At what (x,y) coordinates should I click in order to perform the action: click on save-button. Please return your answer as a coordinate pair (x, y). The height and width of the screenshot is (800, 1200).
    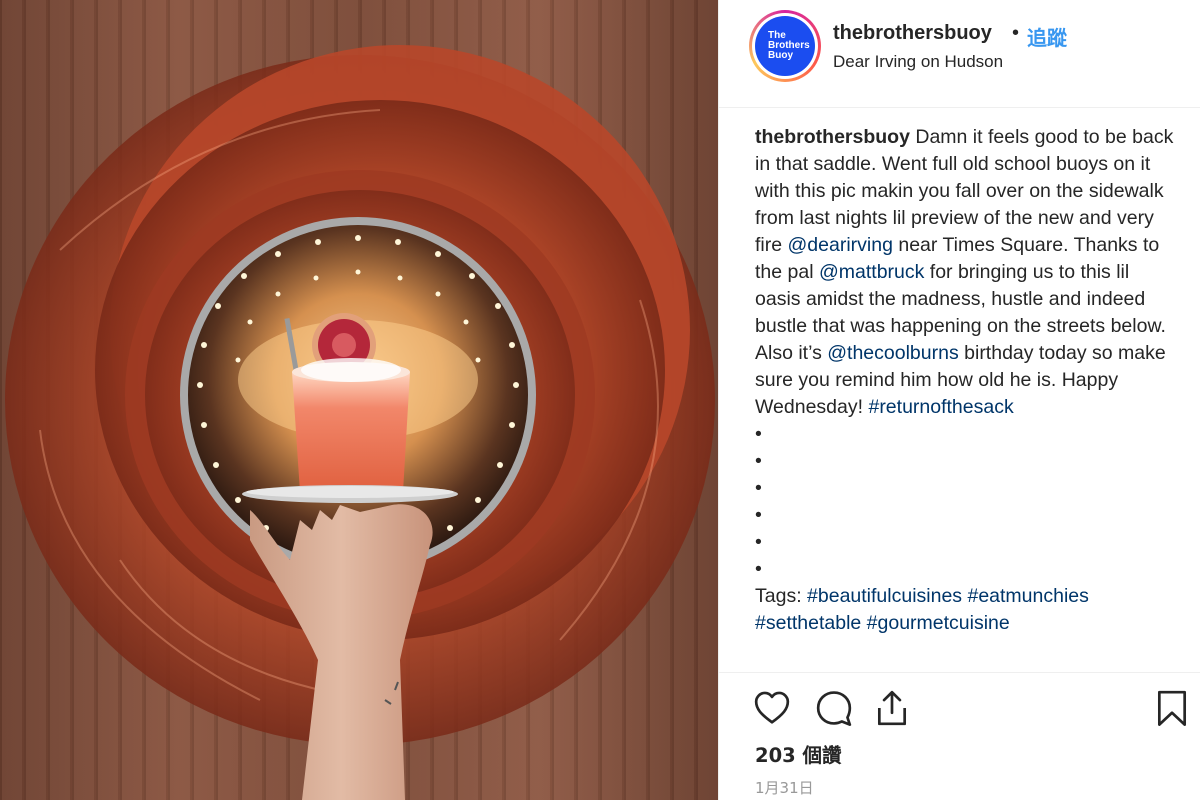
    Looking at the image, I should click on (1172, 708).